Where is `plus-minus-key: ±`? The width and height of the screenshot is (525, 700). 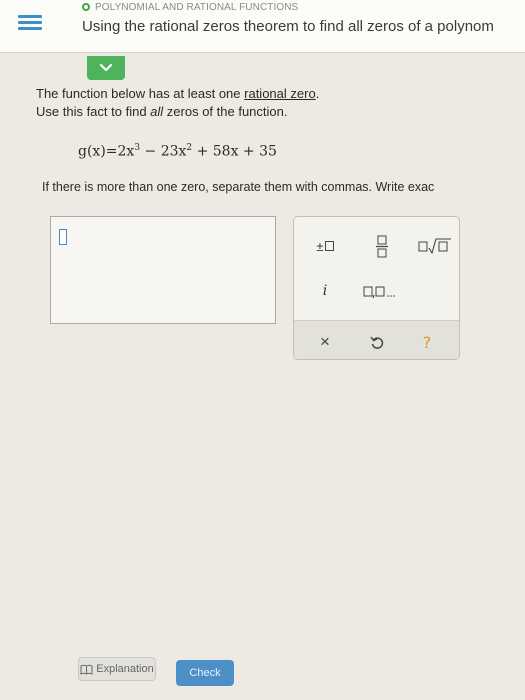 plus-minus-key: ± is located at coordinates (325, 246).